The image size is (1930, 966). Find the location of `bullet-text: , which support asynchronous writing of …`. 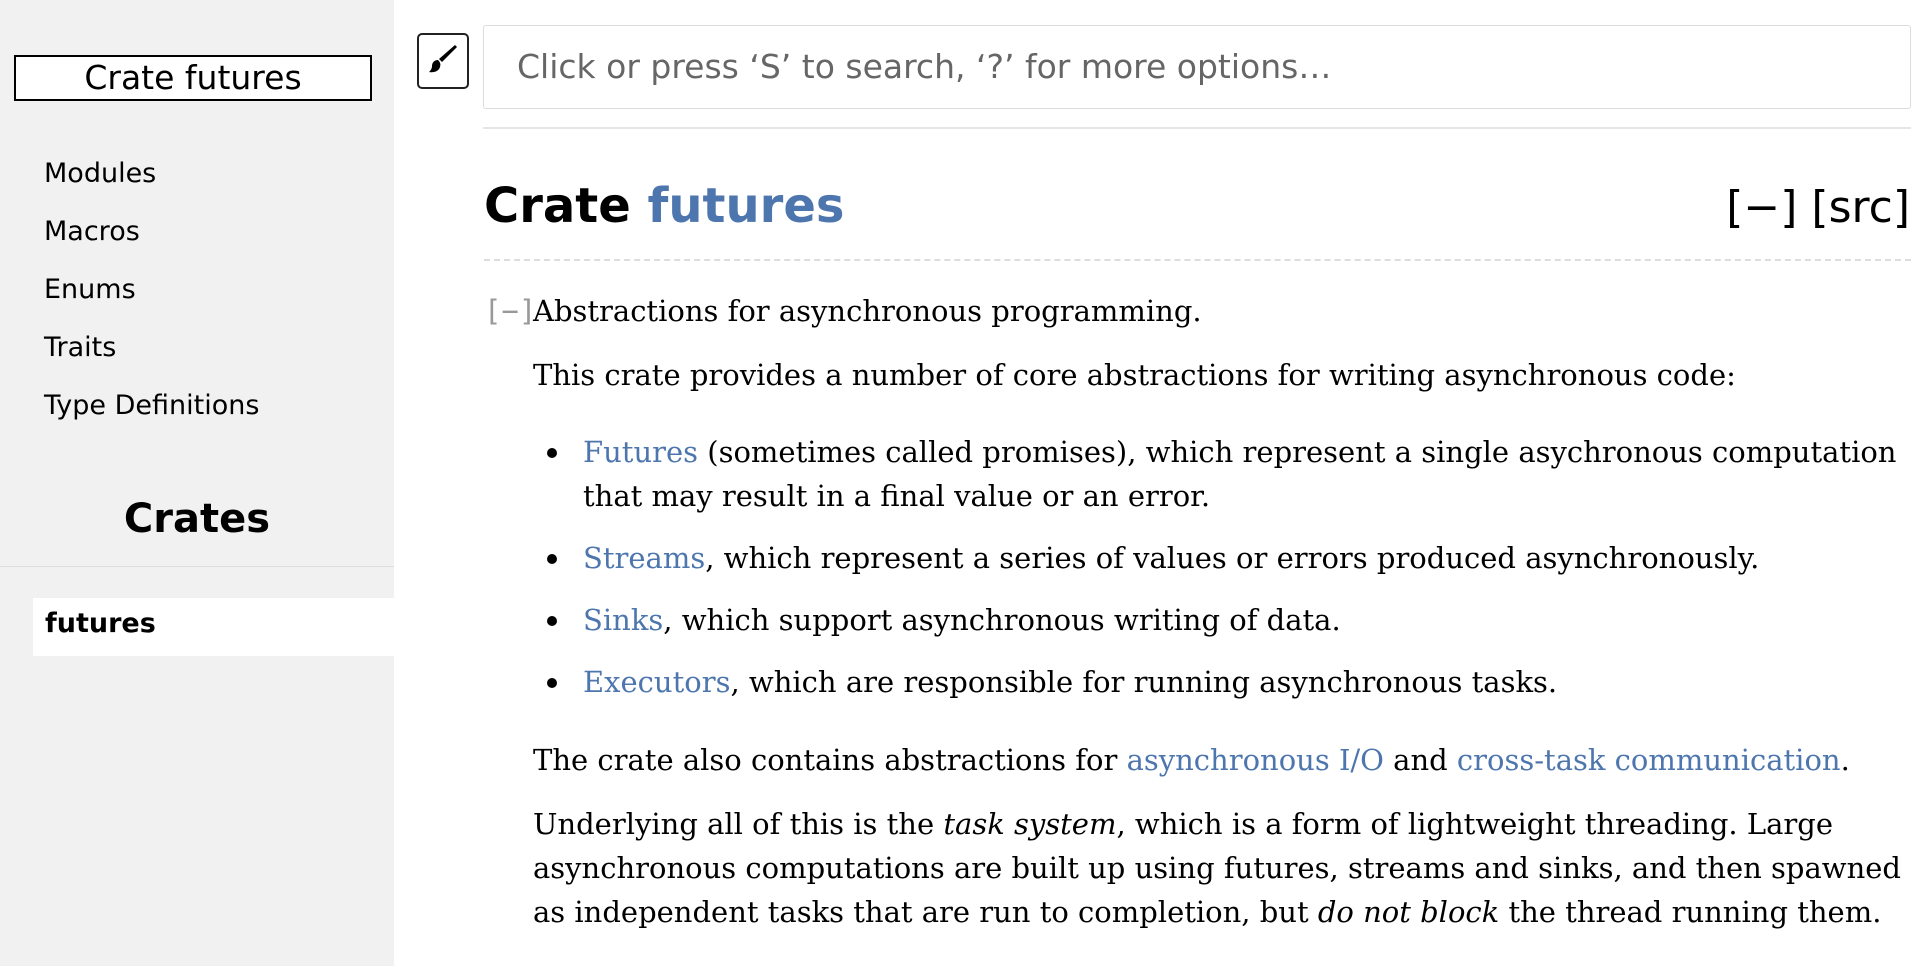

bullet-text: , which support asynchronous writing of … is located at coordinates (1002, 620).